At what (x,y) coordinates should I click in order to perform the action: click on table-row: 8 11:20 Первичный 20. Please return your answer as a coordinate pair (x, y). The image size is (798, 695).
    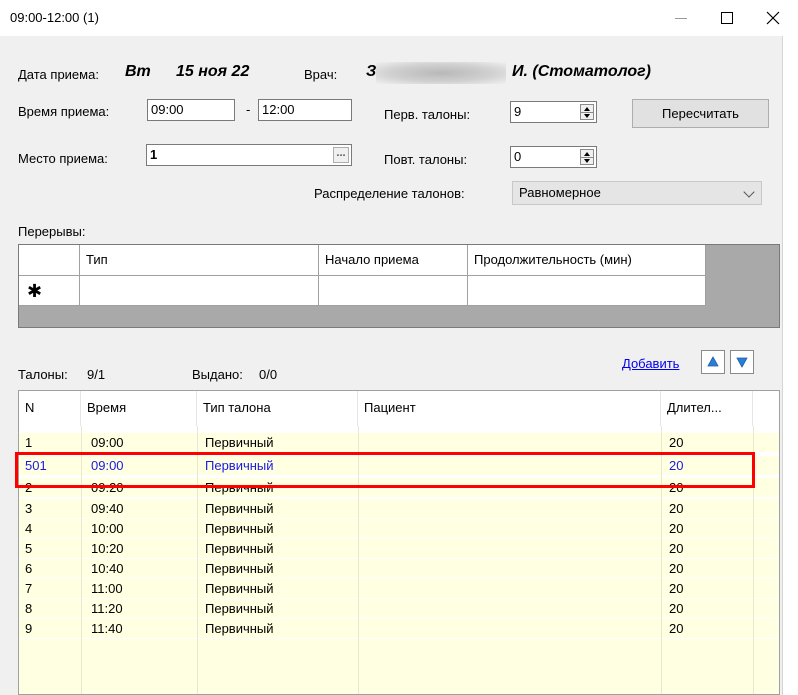
    Looking at the image, I should click on (399, 608).